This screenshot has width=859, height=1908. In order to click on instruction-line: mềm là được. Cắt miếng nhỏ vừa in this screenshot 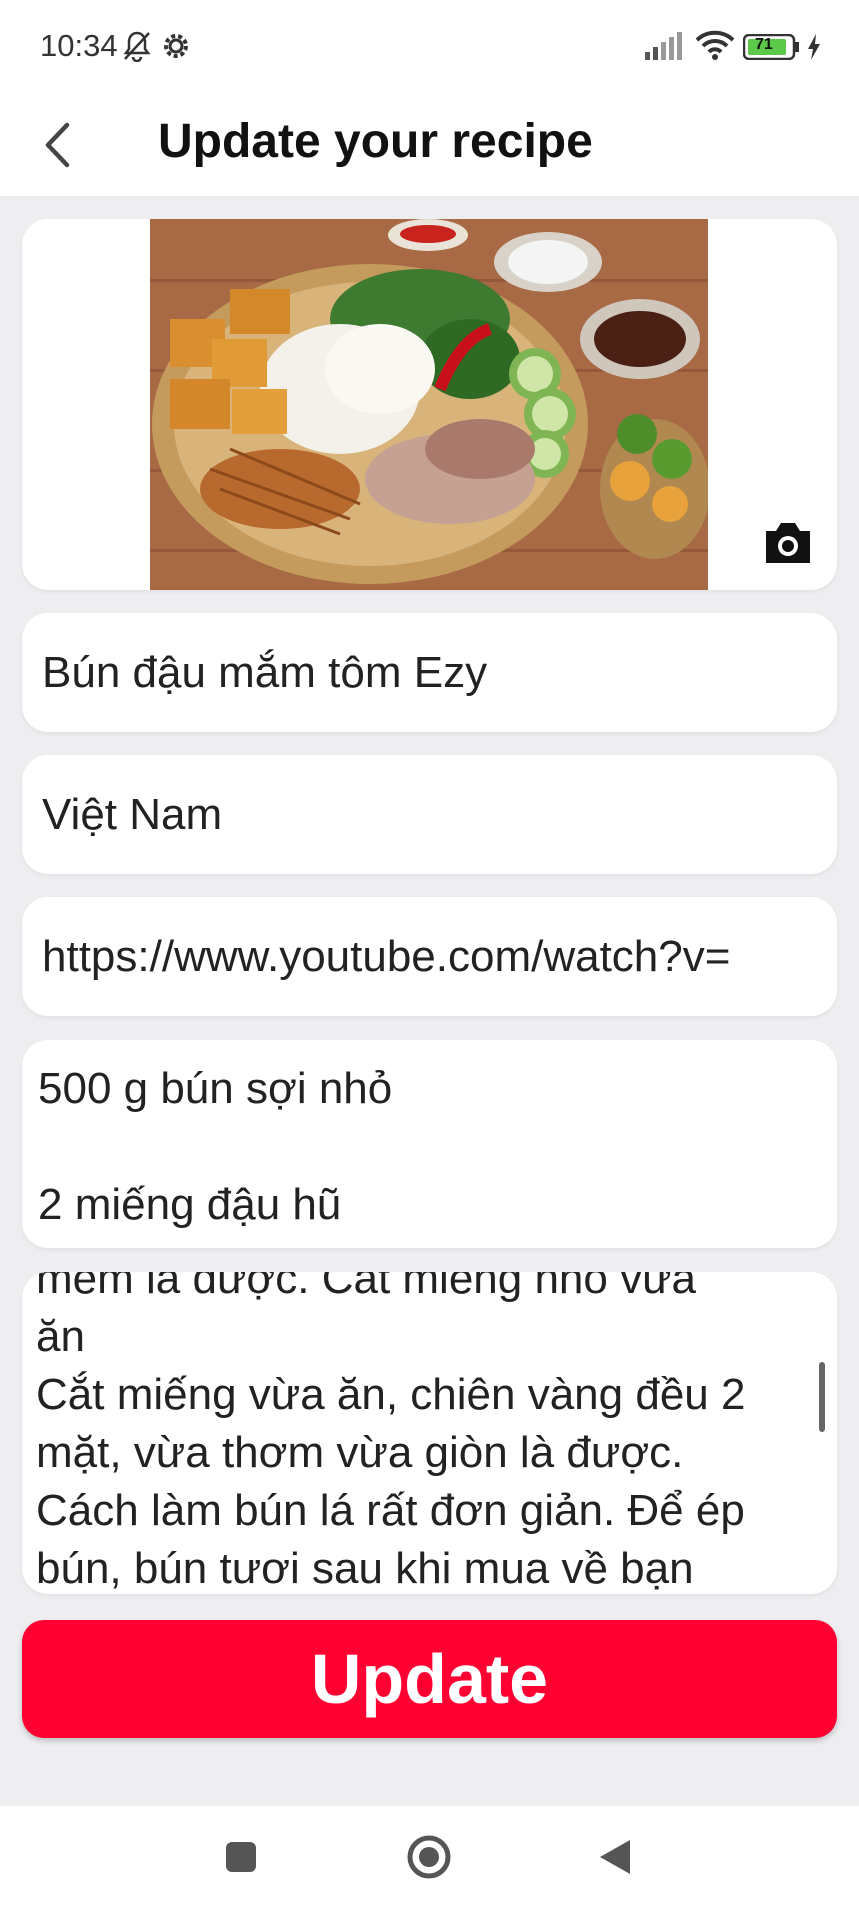, I will do `click(366, 1287)`.